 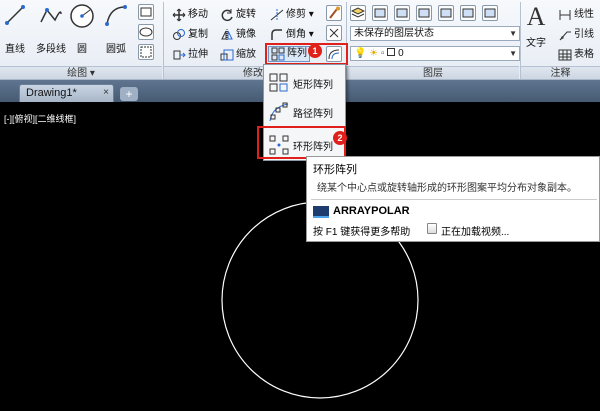 I want to click on copy-tool: 复制, so click(x=190, y=35).